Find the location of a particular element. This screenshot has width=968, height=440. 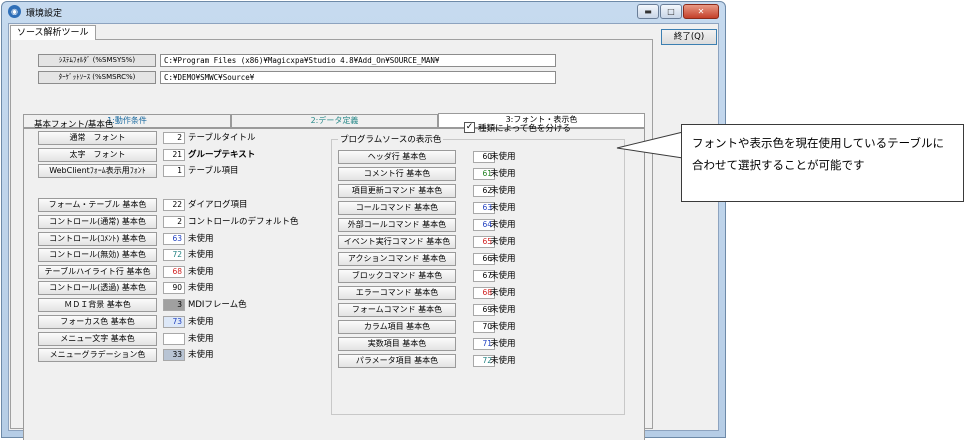

tab-source-analysis-tool: ソース解析ツール is located at coordinates (53, 32).